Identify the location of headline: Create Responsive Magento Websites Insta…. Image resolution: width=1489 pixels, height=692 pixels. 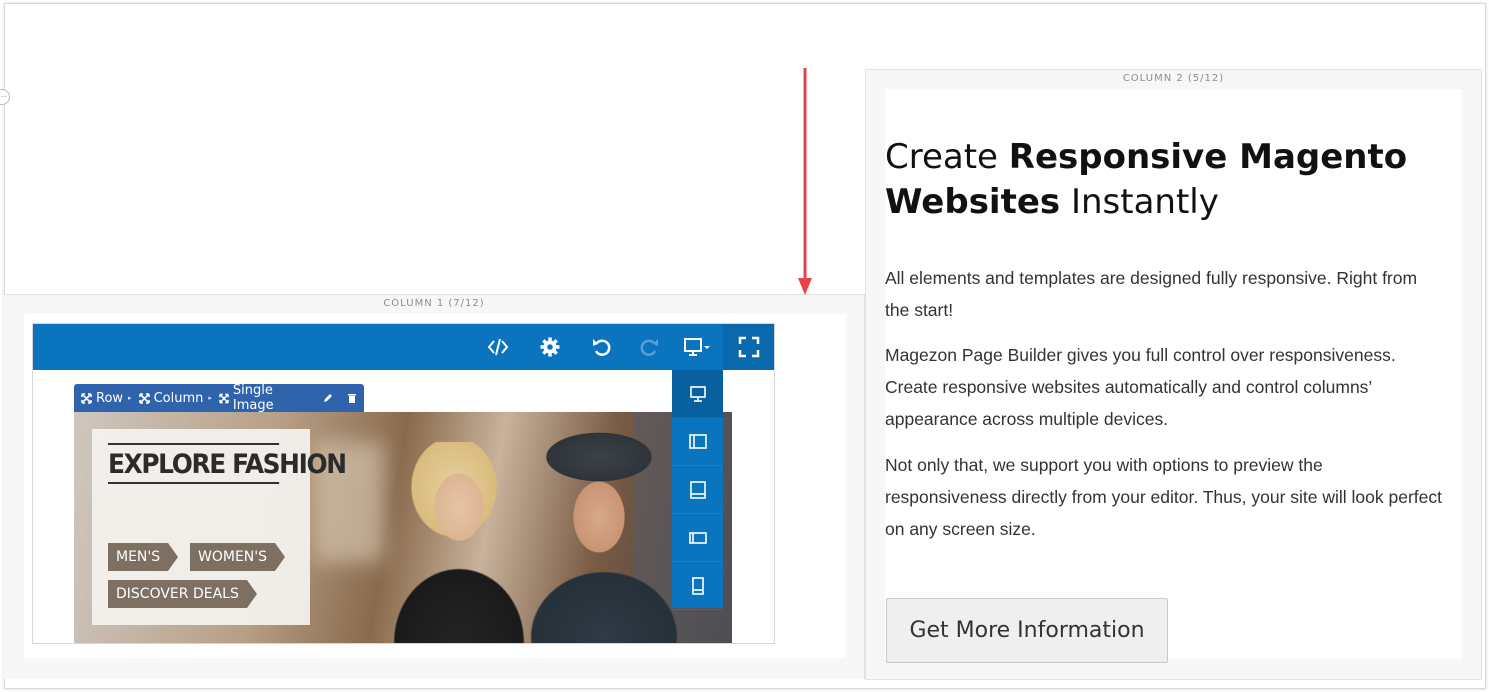
(1165, 180).